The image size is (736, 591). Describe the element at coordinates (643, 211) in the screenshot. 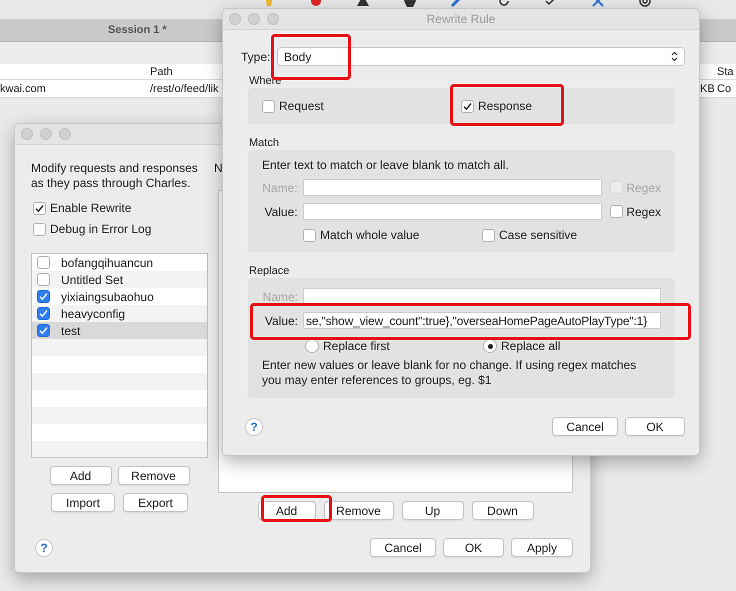

I see `checkbox-label: Regex` at that location.